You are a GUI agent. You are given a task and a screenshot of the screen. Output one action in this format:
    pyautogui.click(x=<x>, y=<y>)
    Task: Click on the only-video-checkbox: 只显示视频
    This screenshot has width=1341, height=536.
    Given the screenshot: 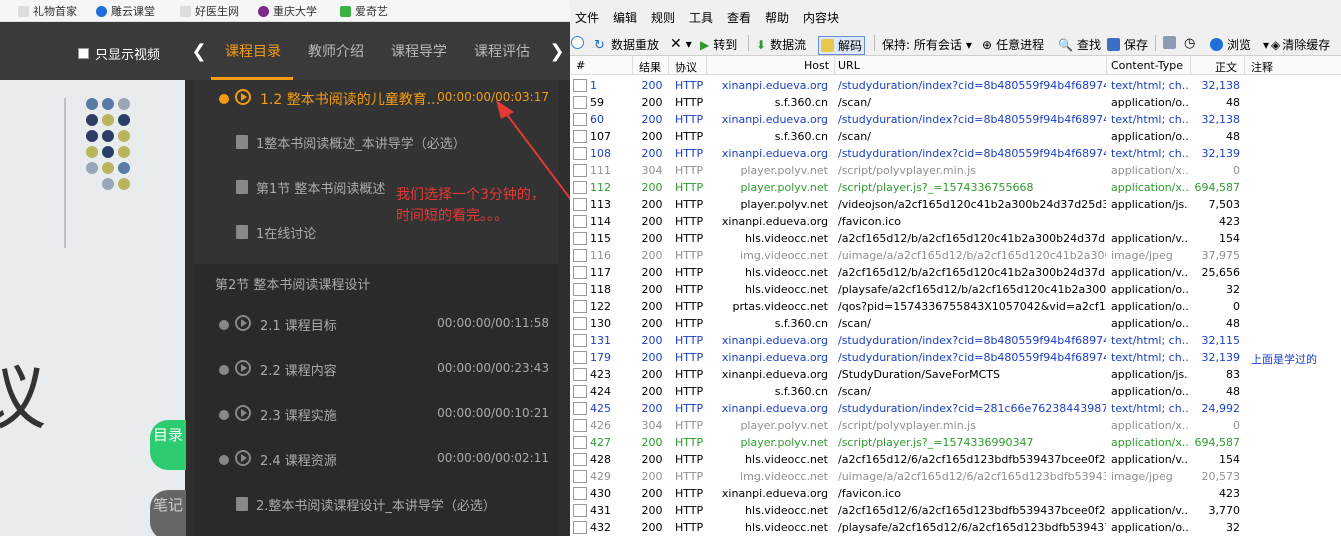 What is the action you would take?
    pyautogui.click(x=119, y=53)
    